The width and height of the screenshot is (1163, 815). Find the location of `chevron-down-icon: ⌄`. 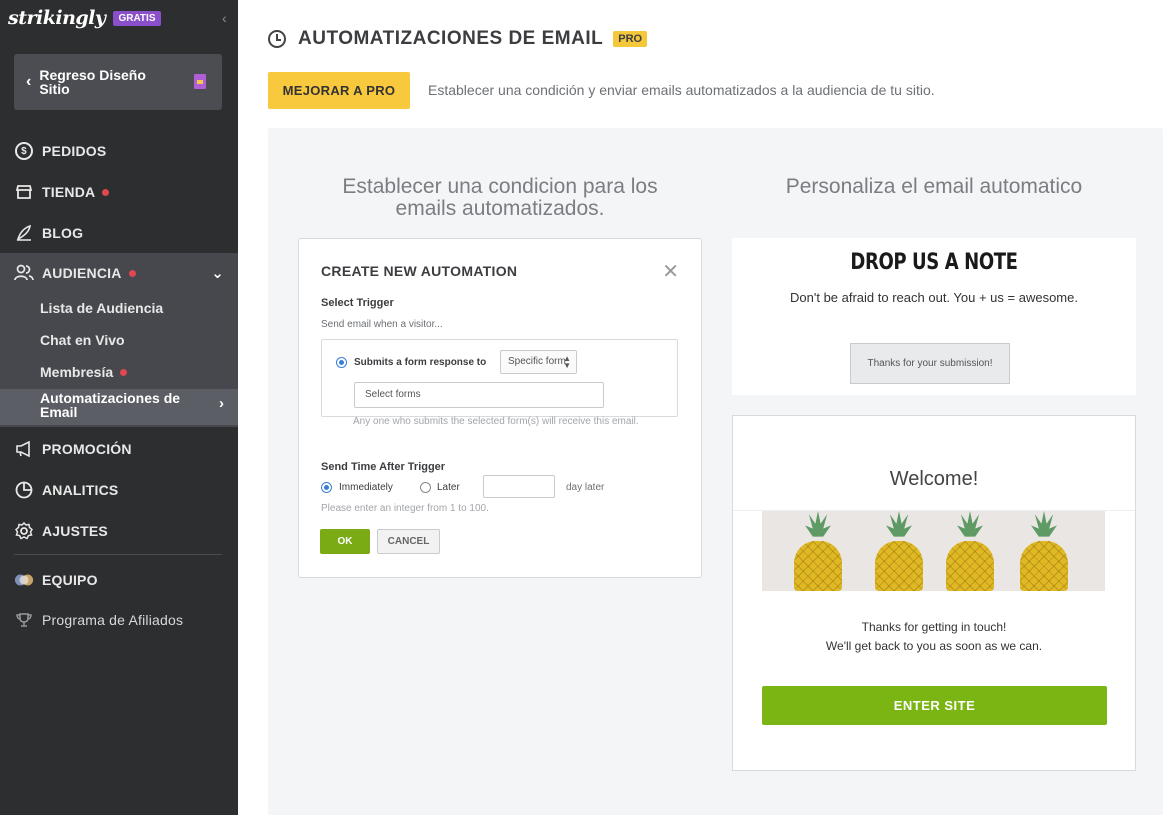

chevron-down-icon: ⌄ is located at coordinates (217, 273).